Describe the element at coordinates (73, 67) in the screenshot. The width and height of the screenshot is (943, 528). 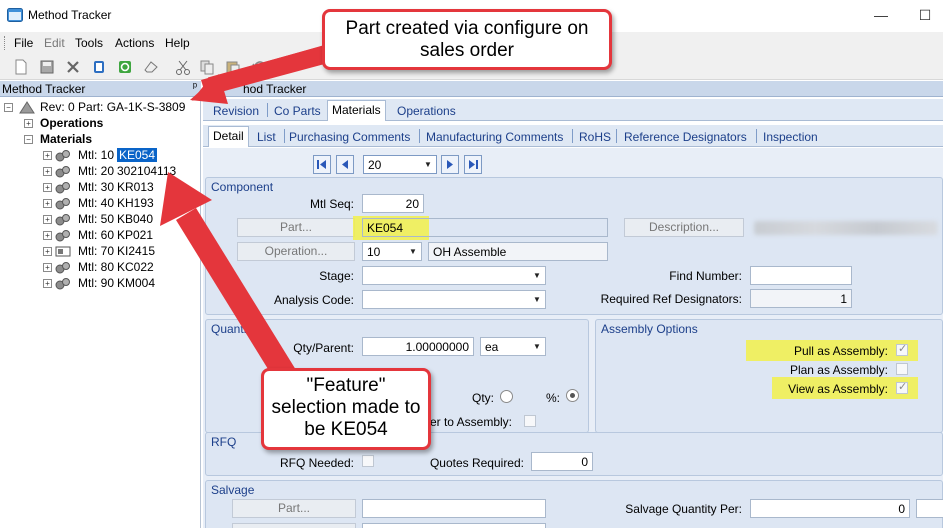
I see `delete-icon` at that location.